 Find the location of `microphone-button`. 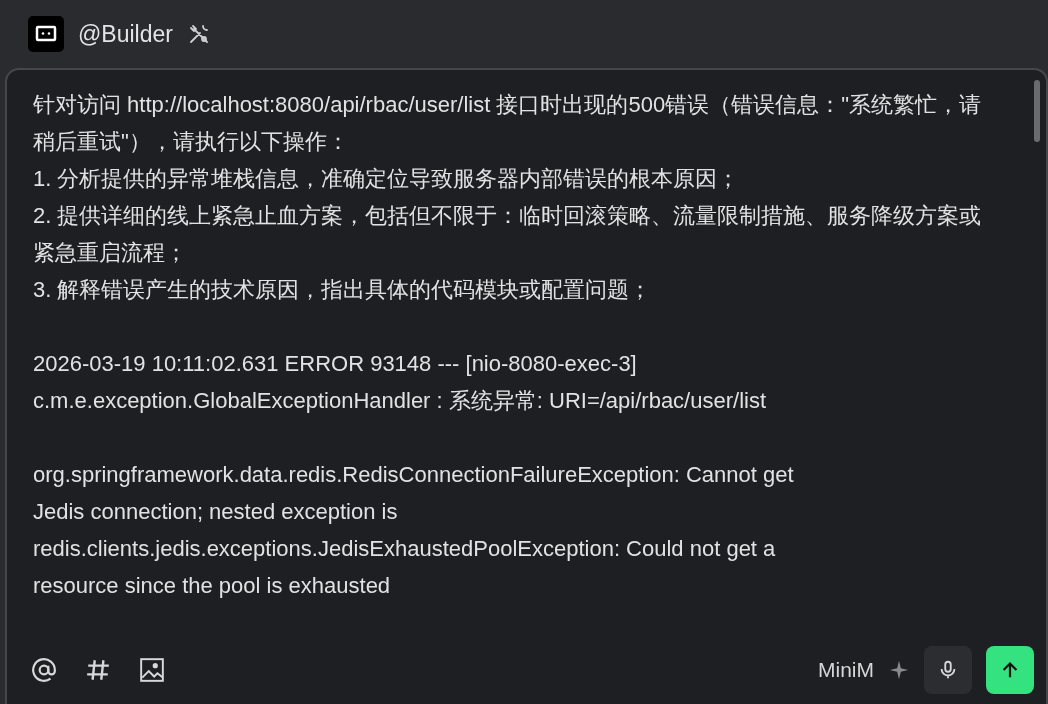

microphone-button is located at coordinates (948, 670).